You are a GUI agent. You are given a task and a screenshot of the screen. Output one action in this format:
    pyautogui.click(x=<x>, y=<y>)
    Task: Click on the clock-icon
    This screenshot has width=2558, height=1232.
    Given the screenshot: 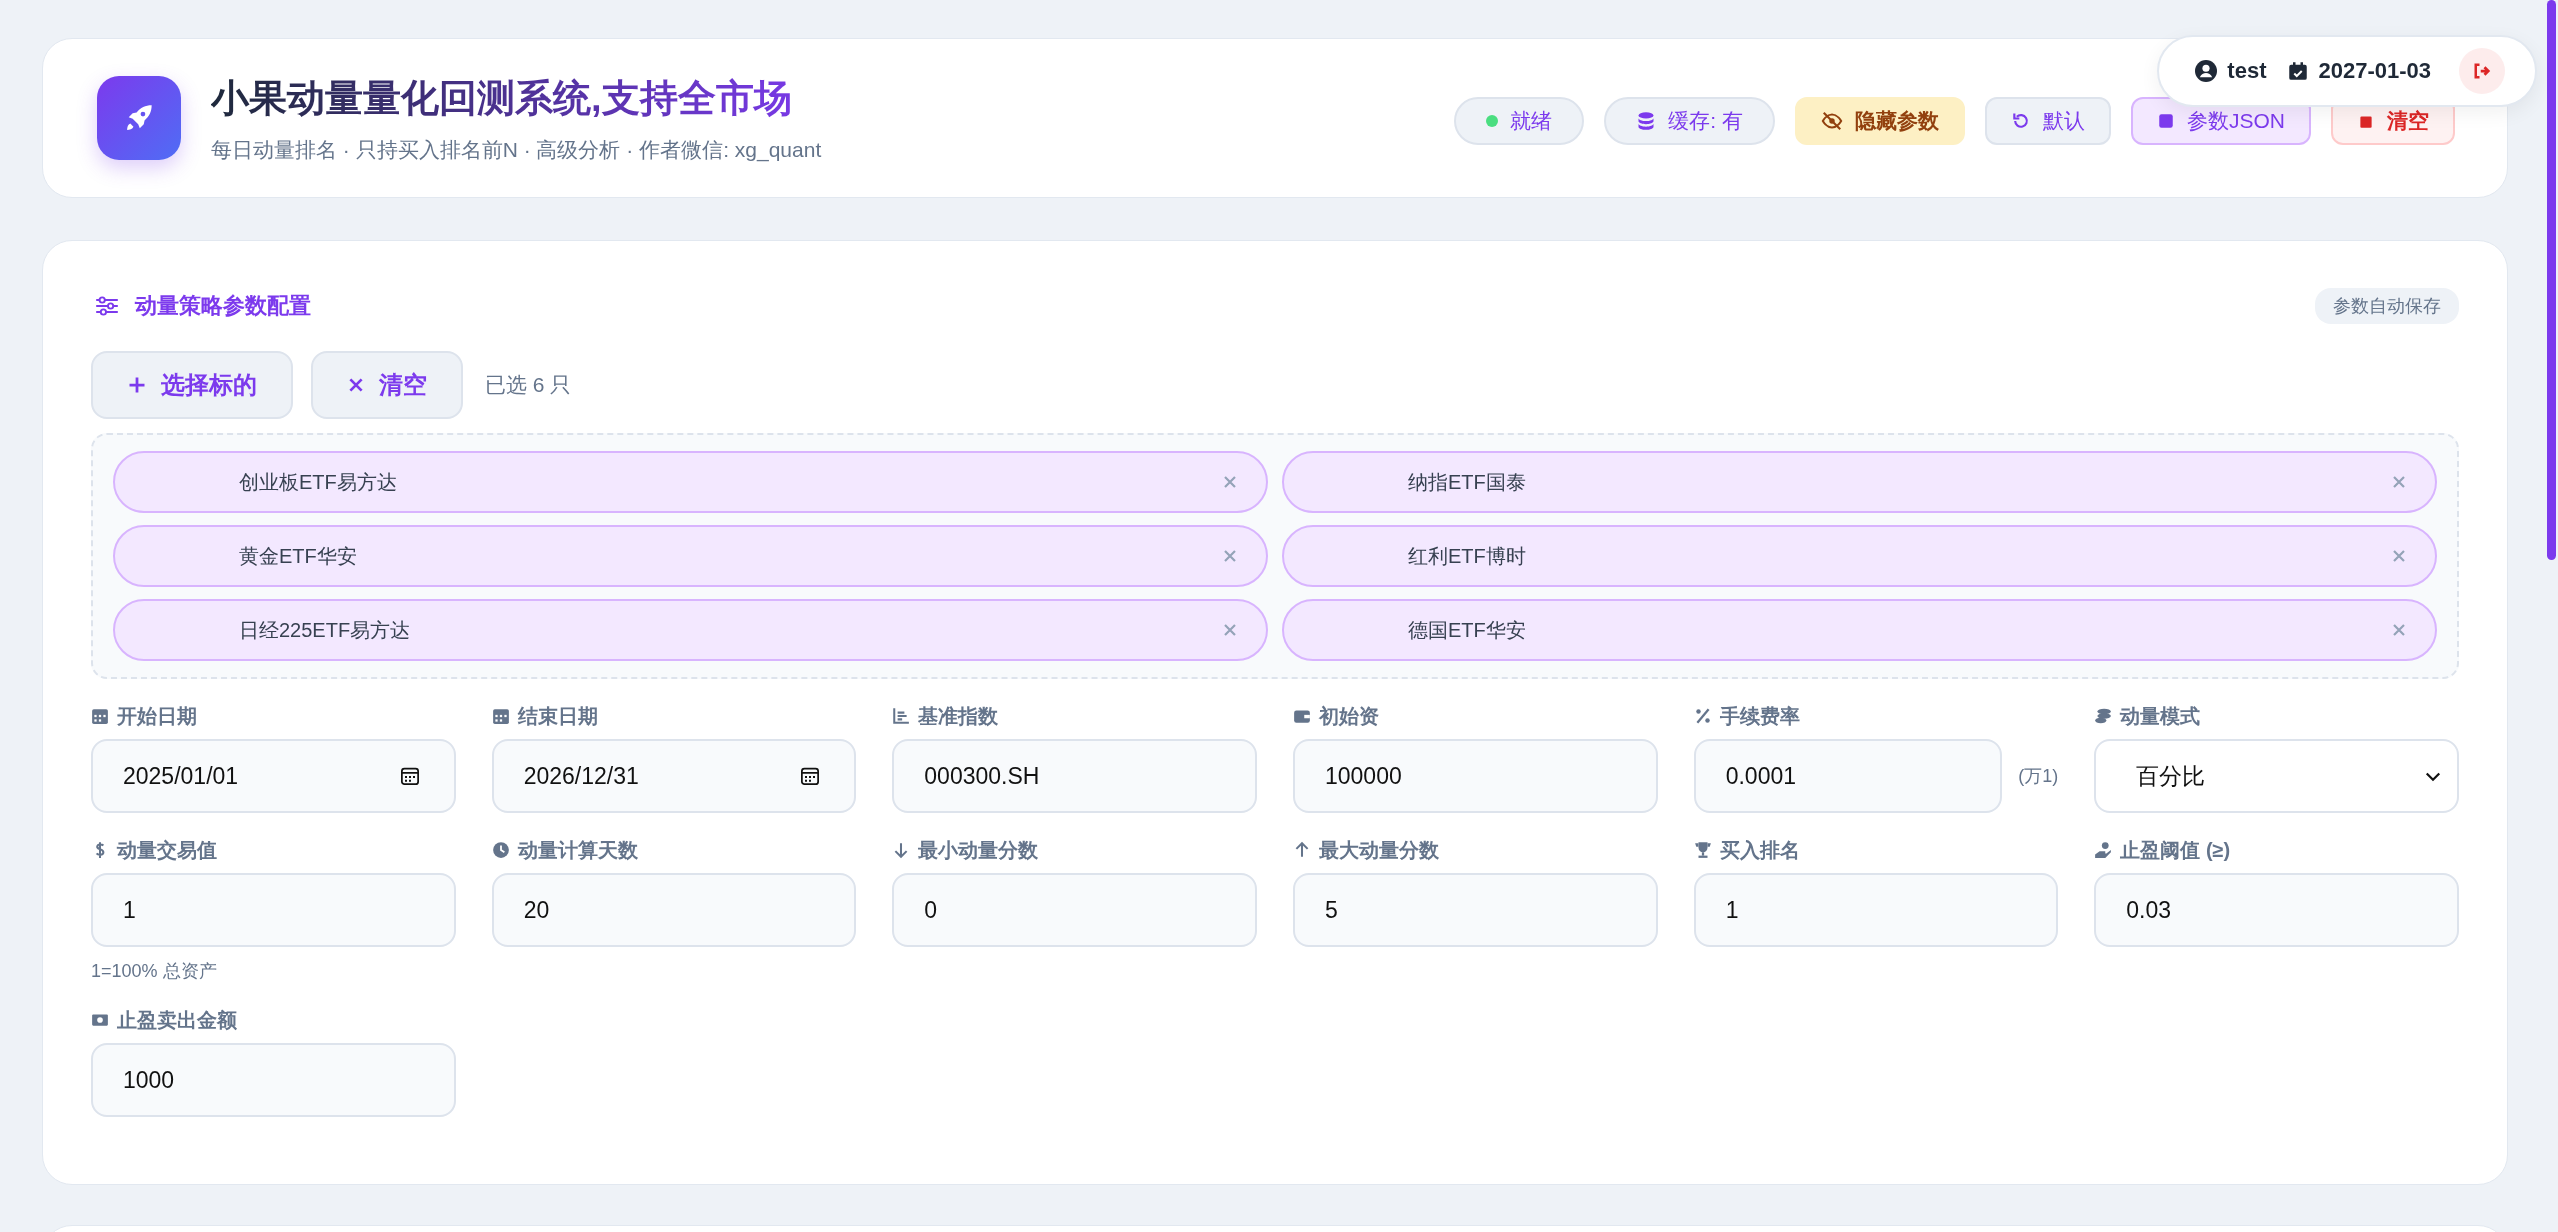 What is the action you would take?
    pyautogui.click(x=500, y=850)
    